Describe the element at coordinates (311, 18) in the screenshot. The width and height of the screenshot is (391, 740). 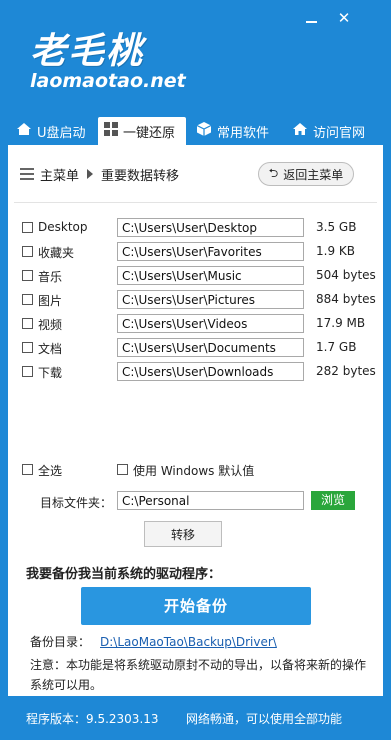
I see `minimize-button` at that location.